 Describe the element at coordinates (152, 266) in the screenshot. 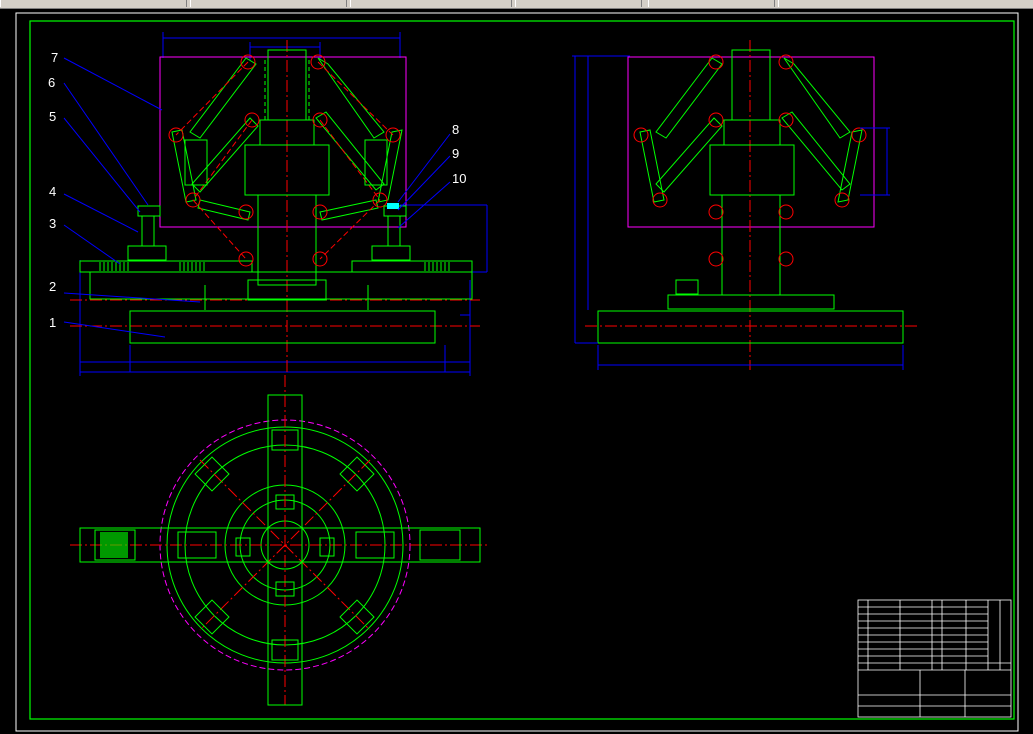

I see `spring-left` at that location.